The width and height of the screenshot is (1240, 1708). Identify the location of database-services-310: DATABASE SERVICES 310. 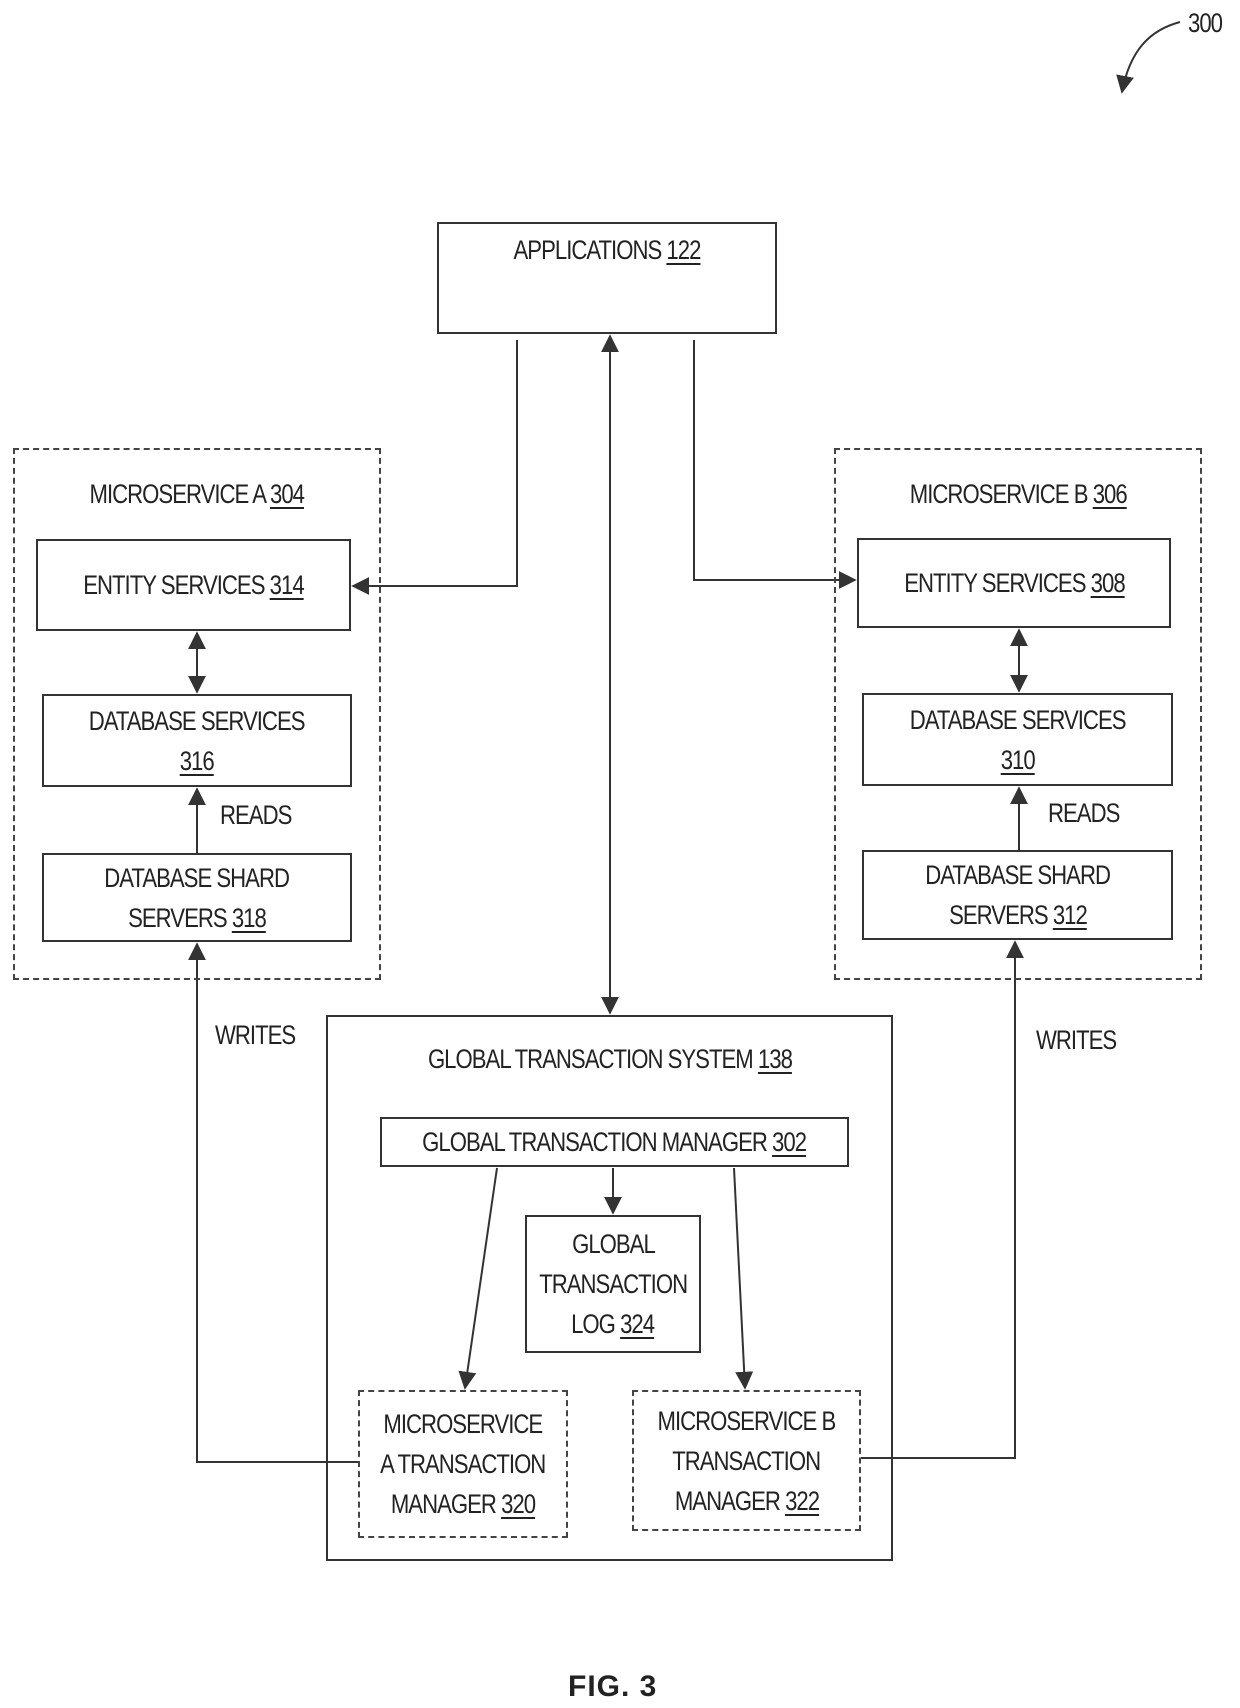
(1017, 739).